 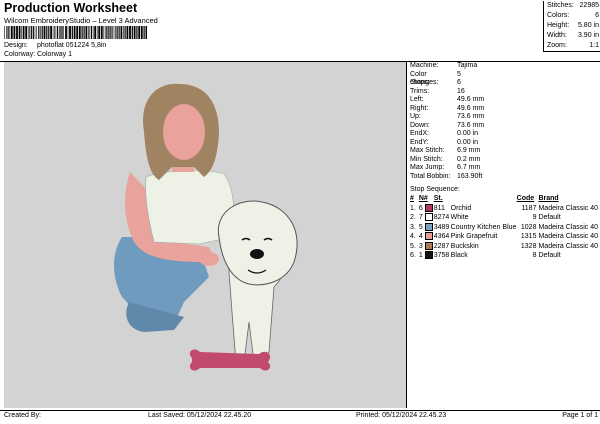 I want to click on color-name: Country Kitchen Blue, so click(x=483, y=227).